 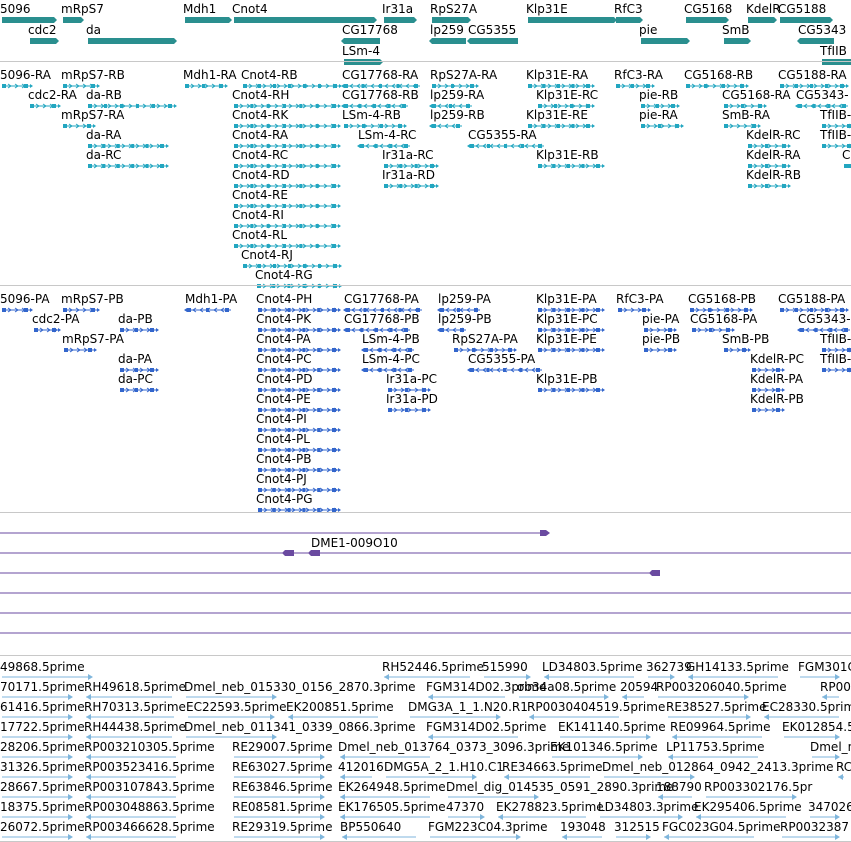 What do you see at coordinates (773, 175) in the screenshot?
I see `transcript-label: KdelR-RB` at bounding box center [773, 175].